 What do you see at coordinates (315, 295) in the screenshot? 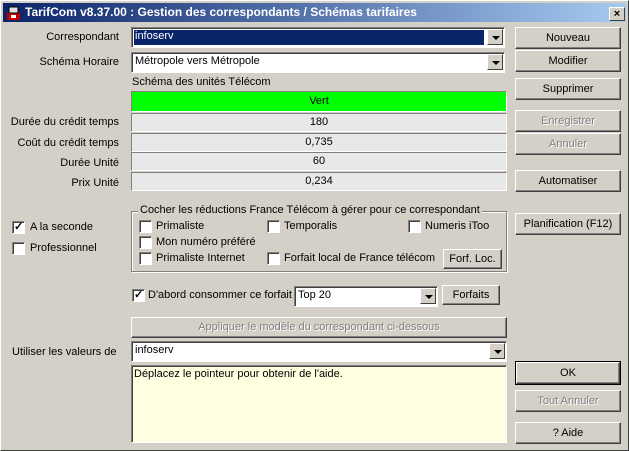
I see `forfait-value: Top 20` at bounding box center [315, 295].